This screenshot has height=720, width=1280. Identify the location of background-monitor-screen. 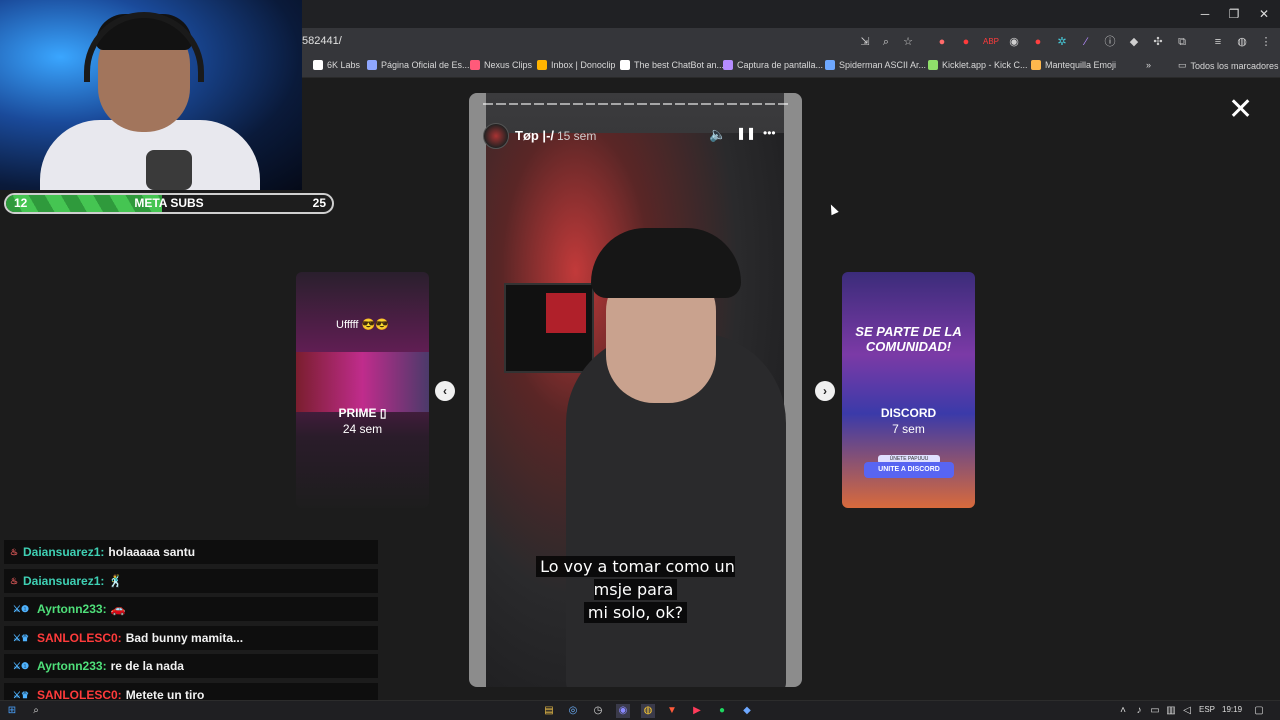
(566, 313).